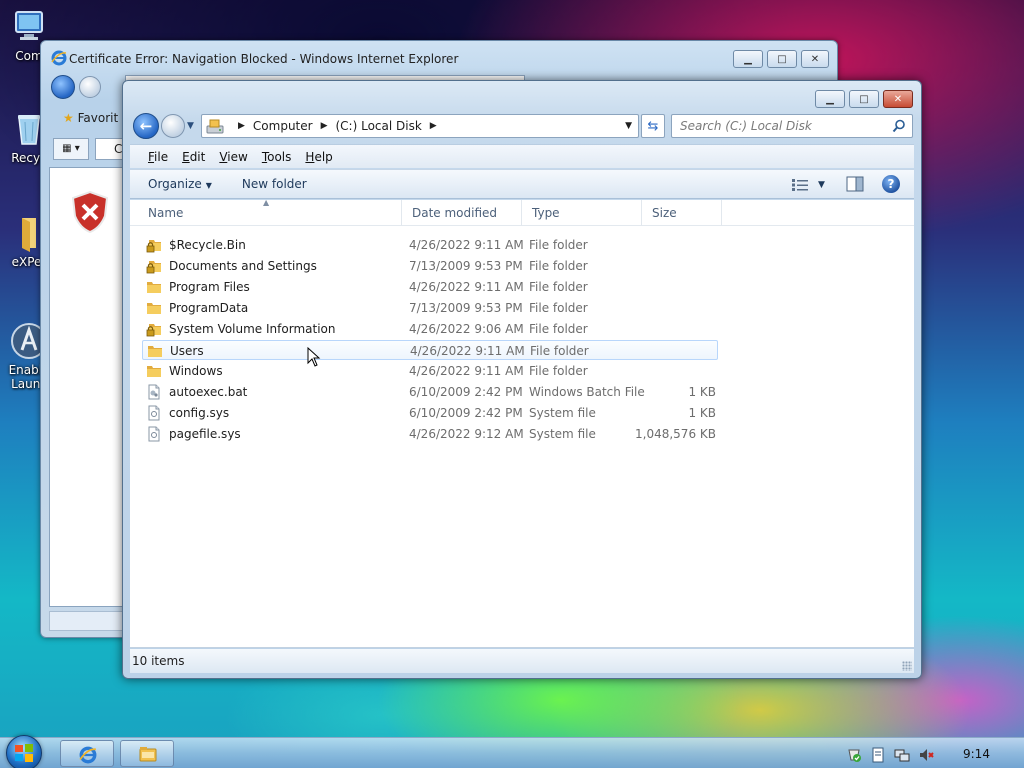  I want to click on file-name: pagefile.sys, so click(205, 434).